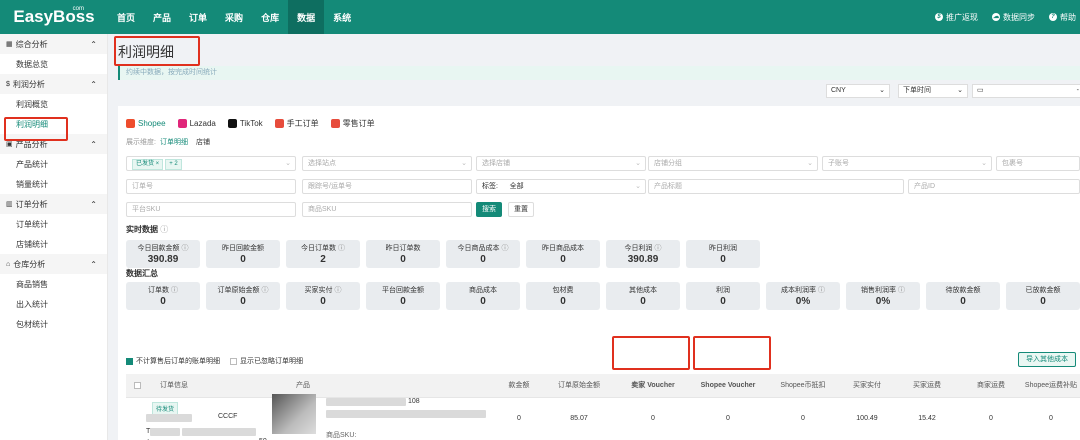 This screenshot has height=440, width=1080. What do you see at coordinates (163, 254) in the screenshot?
I see `stat-card: 今日回款金额 ⓘ 390.89` at bounding box center [163, 254].